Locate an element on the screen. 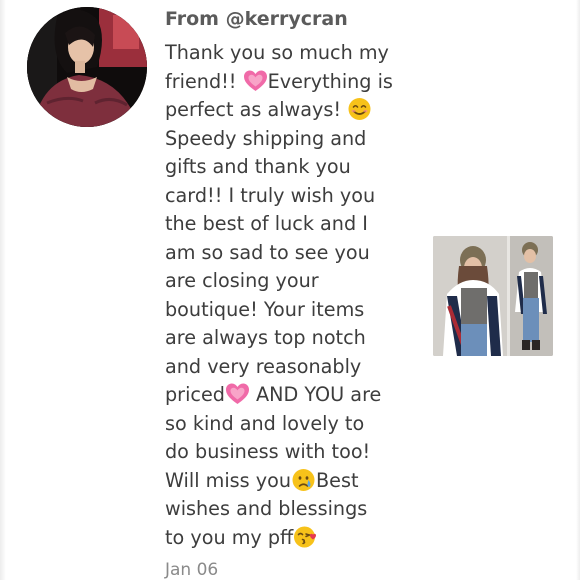  sender-handle: From @kerrycran is located at coordinates (256, 19).